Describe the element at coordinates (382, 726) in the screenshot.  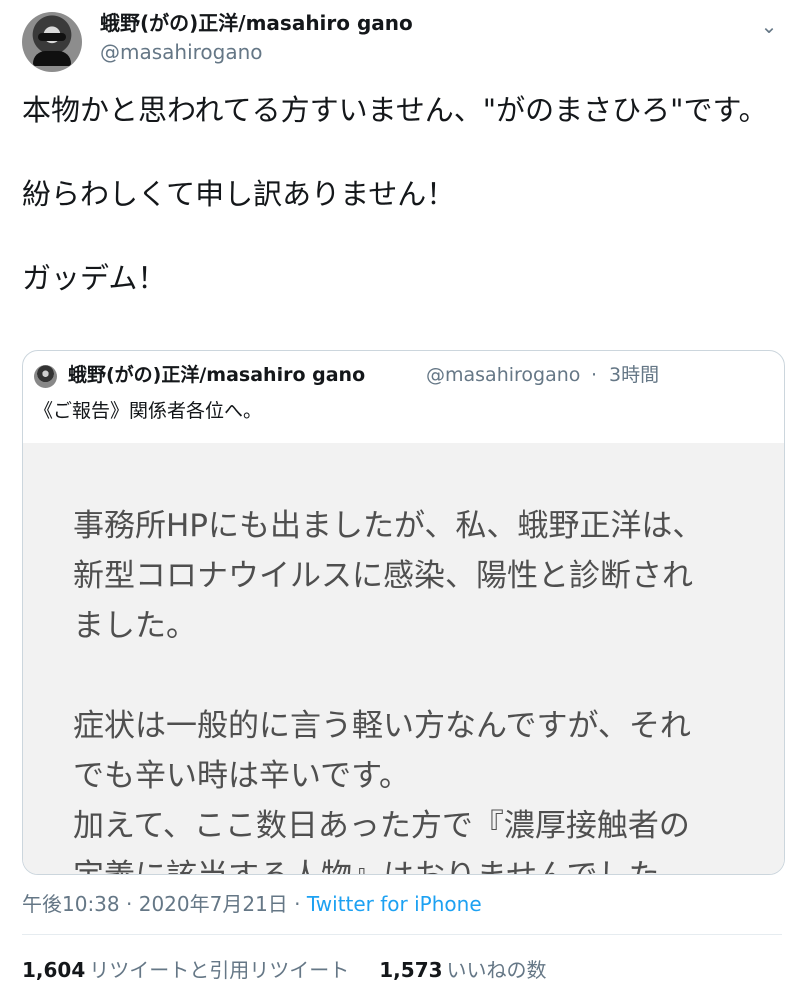
I see `image-line-4: 症状は一般的に言う軽い方なんですが、それ` at that location.